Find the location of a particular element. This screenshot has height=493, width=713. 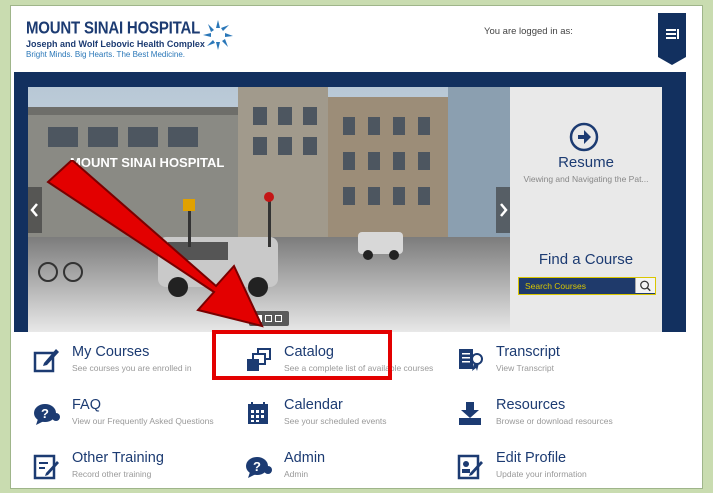

tile-transcript: Transcript View Transcript is located at coordinates (548, 357).